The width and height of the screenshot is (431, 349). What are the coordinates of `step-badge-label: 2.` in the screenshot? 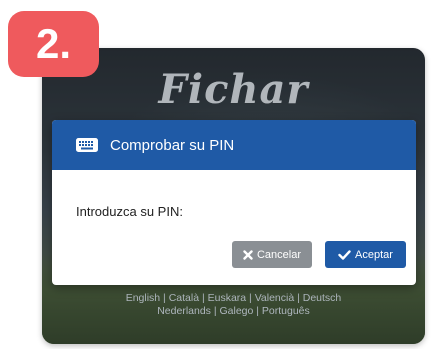 It's located at (53, 43).